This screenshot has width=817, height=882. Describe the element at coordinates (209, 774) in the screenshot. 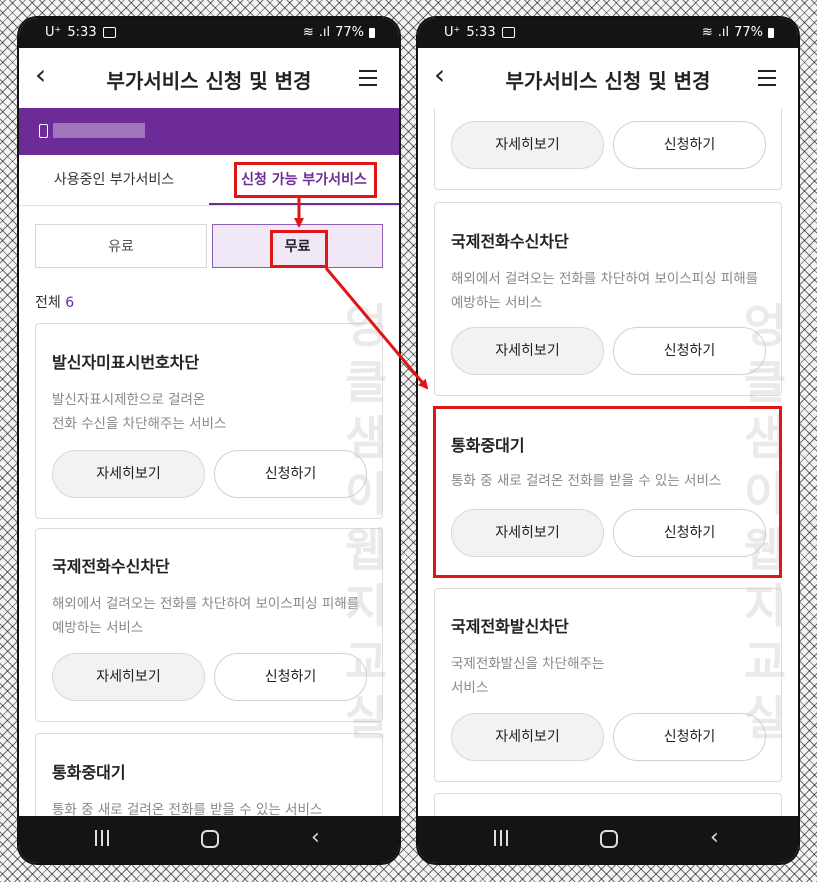

I see `service-card: 통화중대기 통화 중 새로 걸려온 전화를 받을 수 있는 서비스` at that location.